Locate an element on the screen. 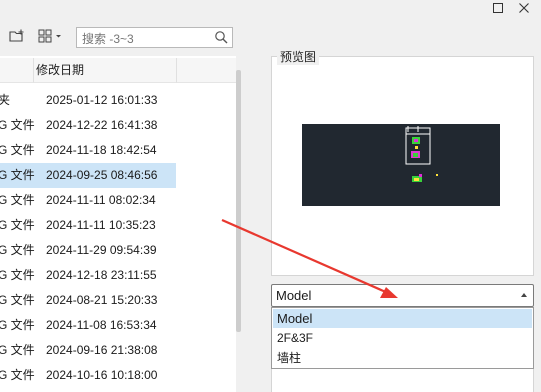 The height and width of the screenshot is (392, 541). close-icon is located at coordinates (524, 8).